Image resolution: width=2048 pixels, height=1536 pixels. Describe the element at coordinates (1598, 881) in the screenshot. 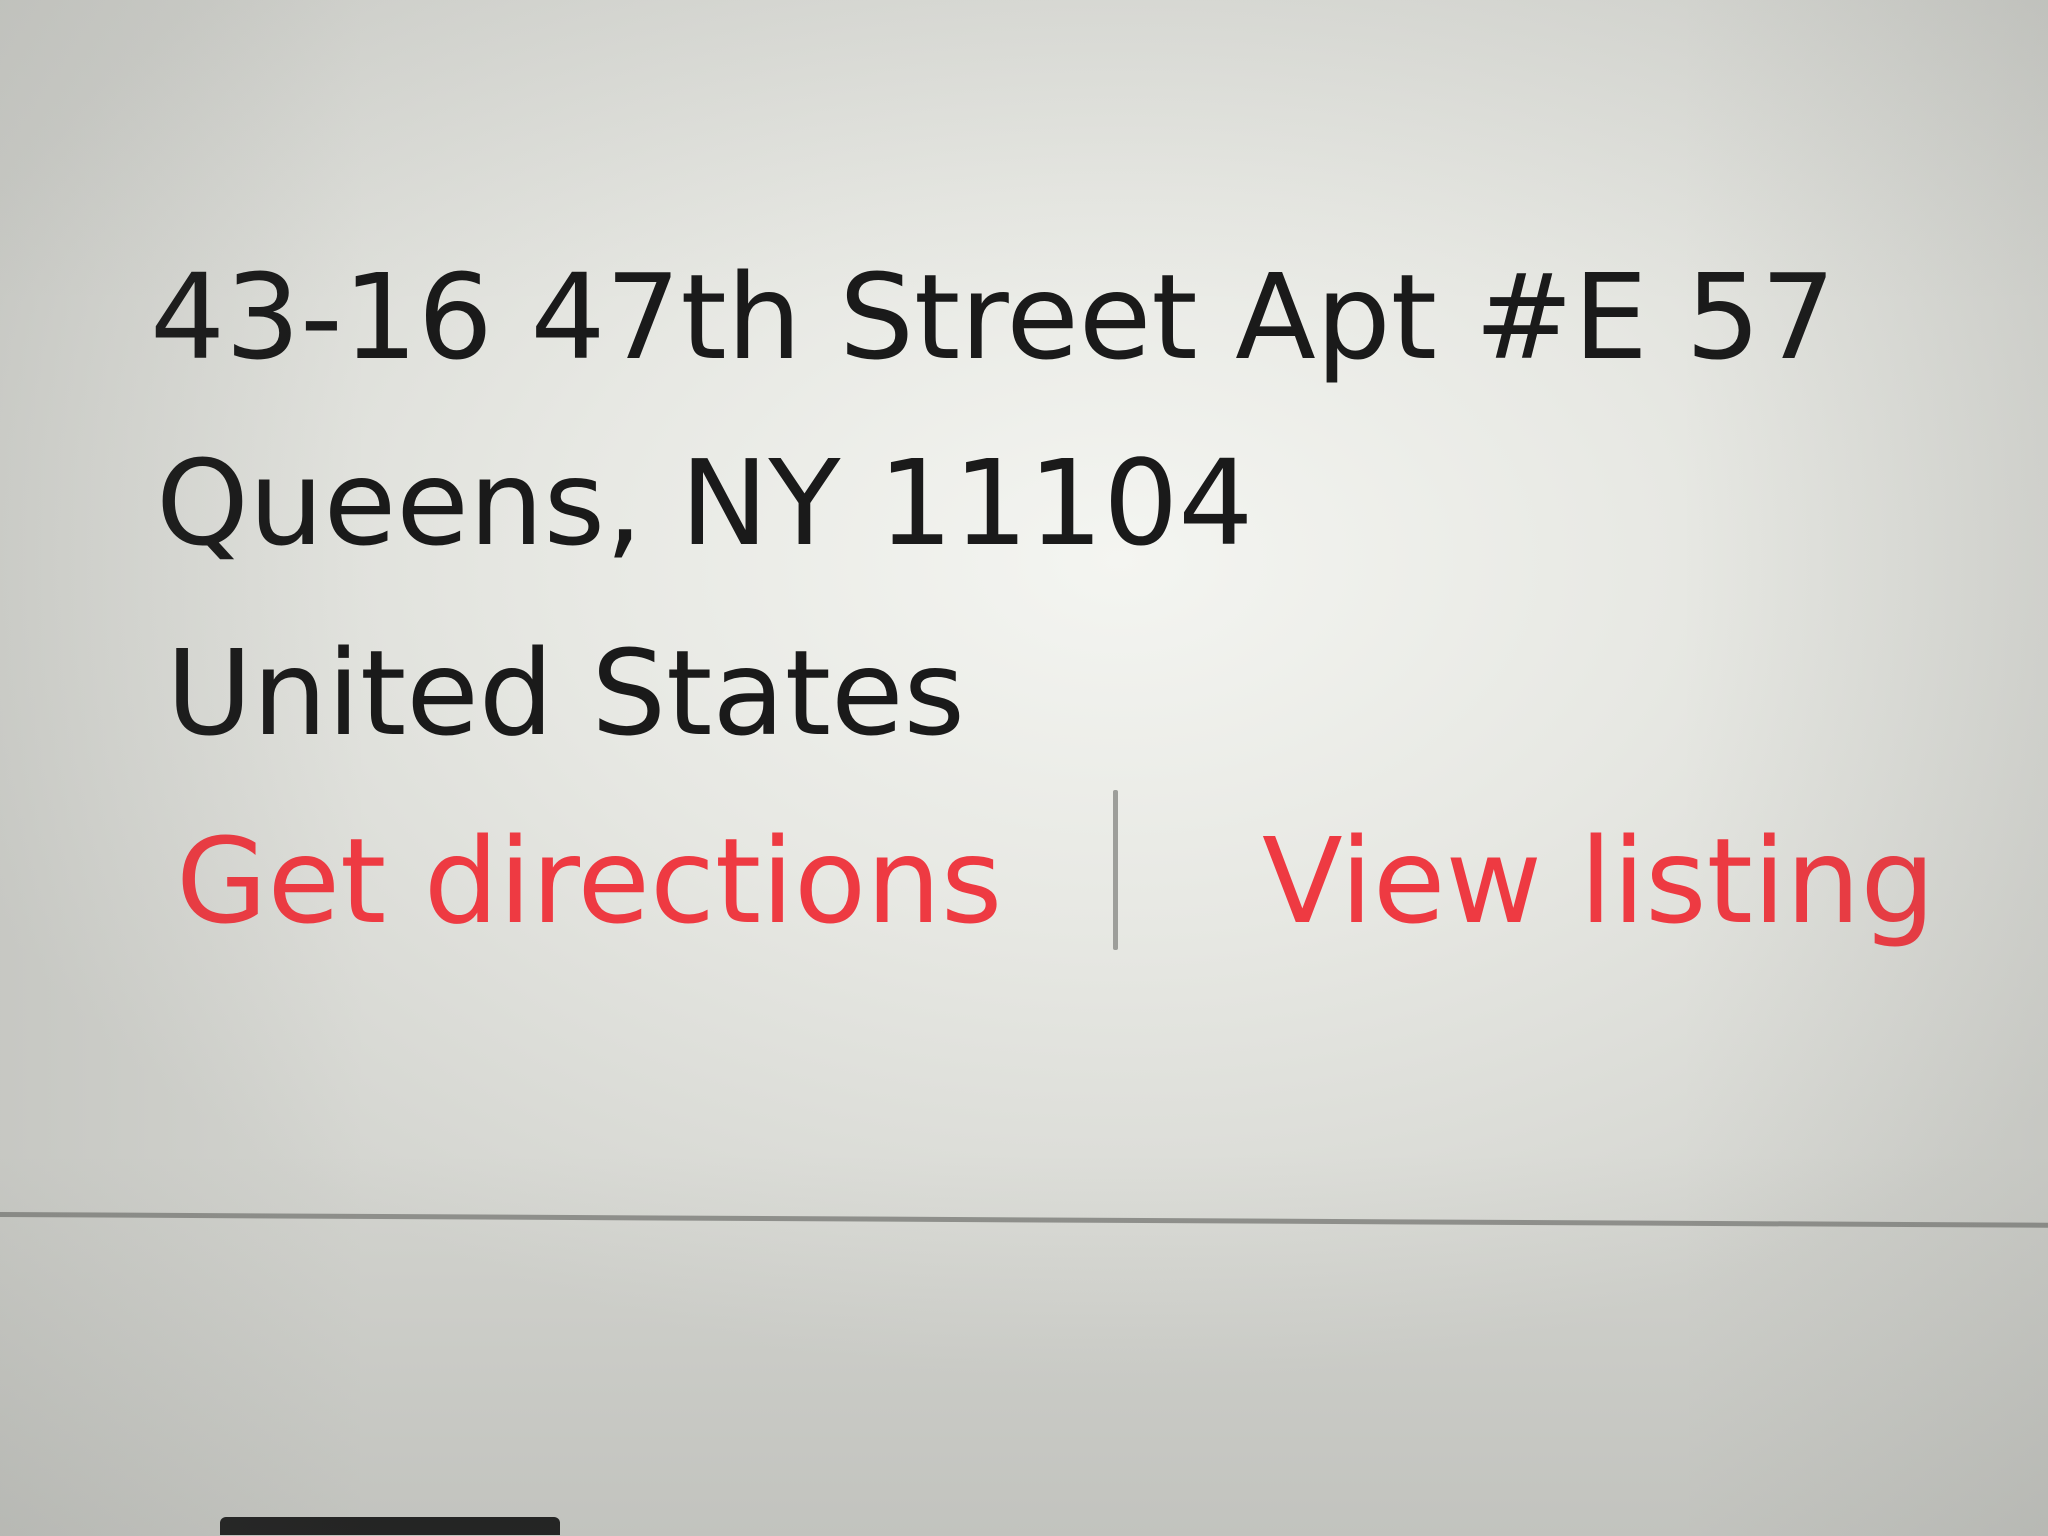

I see `view-listing-link: View listing` at that location.